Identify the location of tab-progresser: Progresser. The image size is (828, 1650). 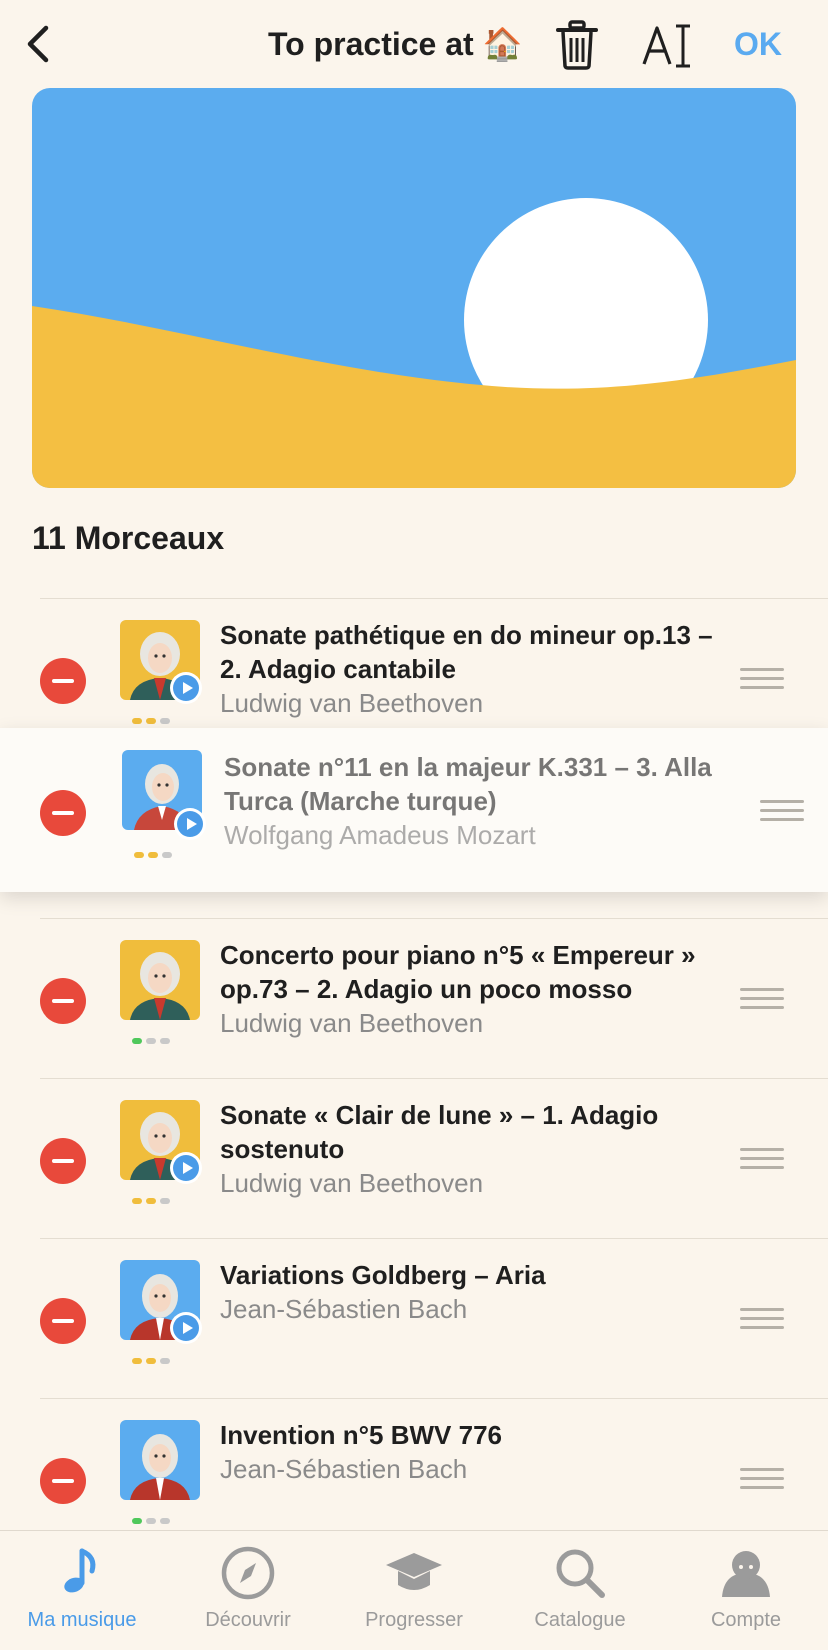
(414, 1591).